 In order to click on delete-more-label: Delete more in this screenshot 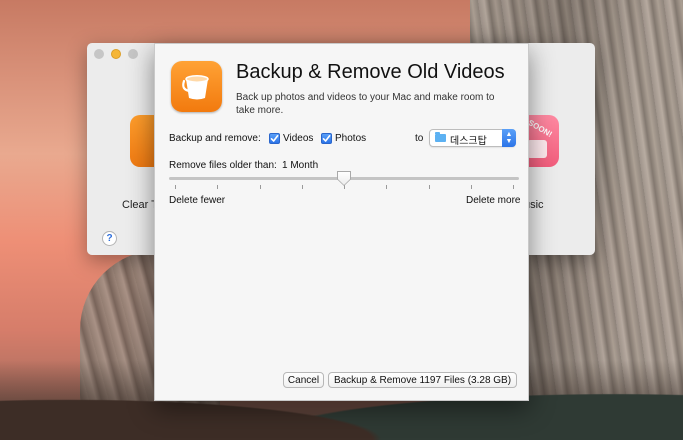, I will do `click(493, 200)`.